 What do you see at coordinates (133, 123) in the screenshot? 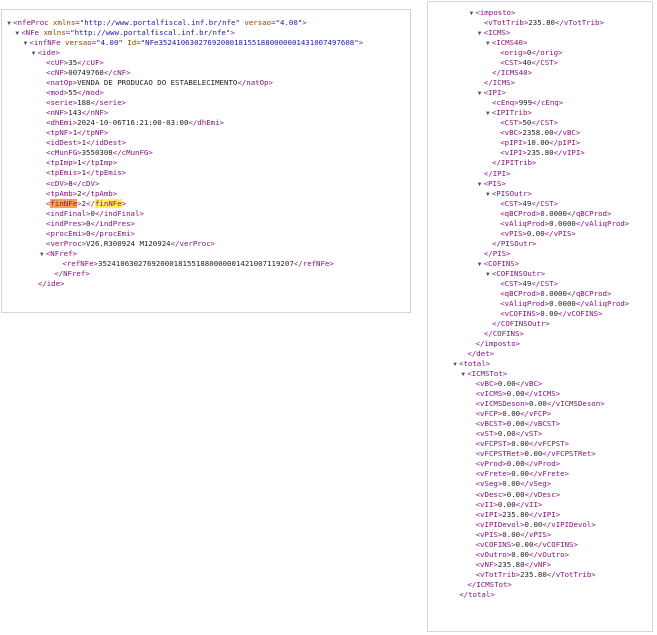
I see `xml-text-value: 2024-10-06T16:21:00-03:00` at bounding box center [133, 123].